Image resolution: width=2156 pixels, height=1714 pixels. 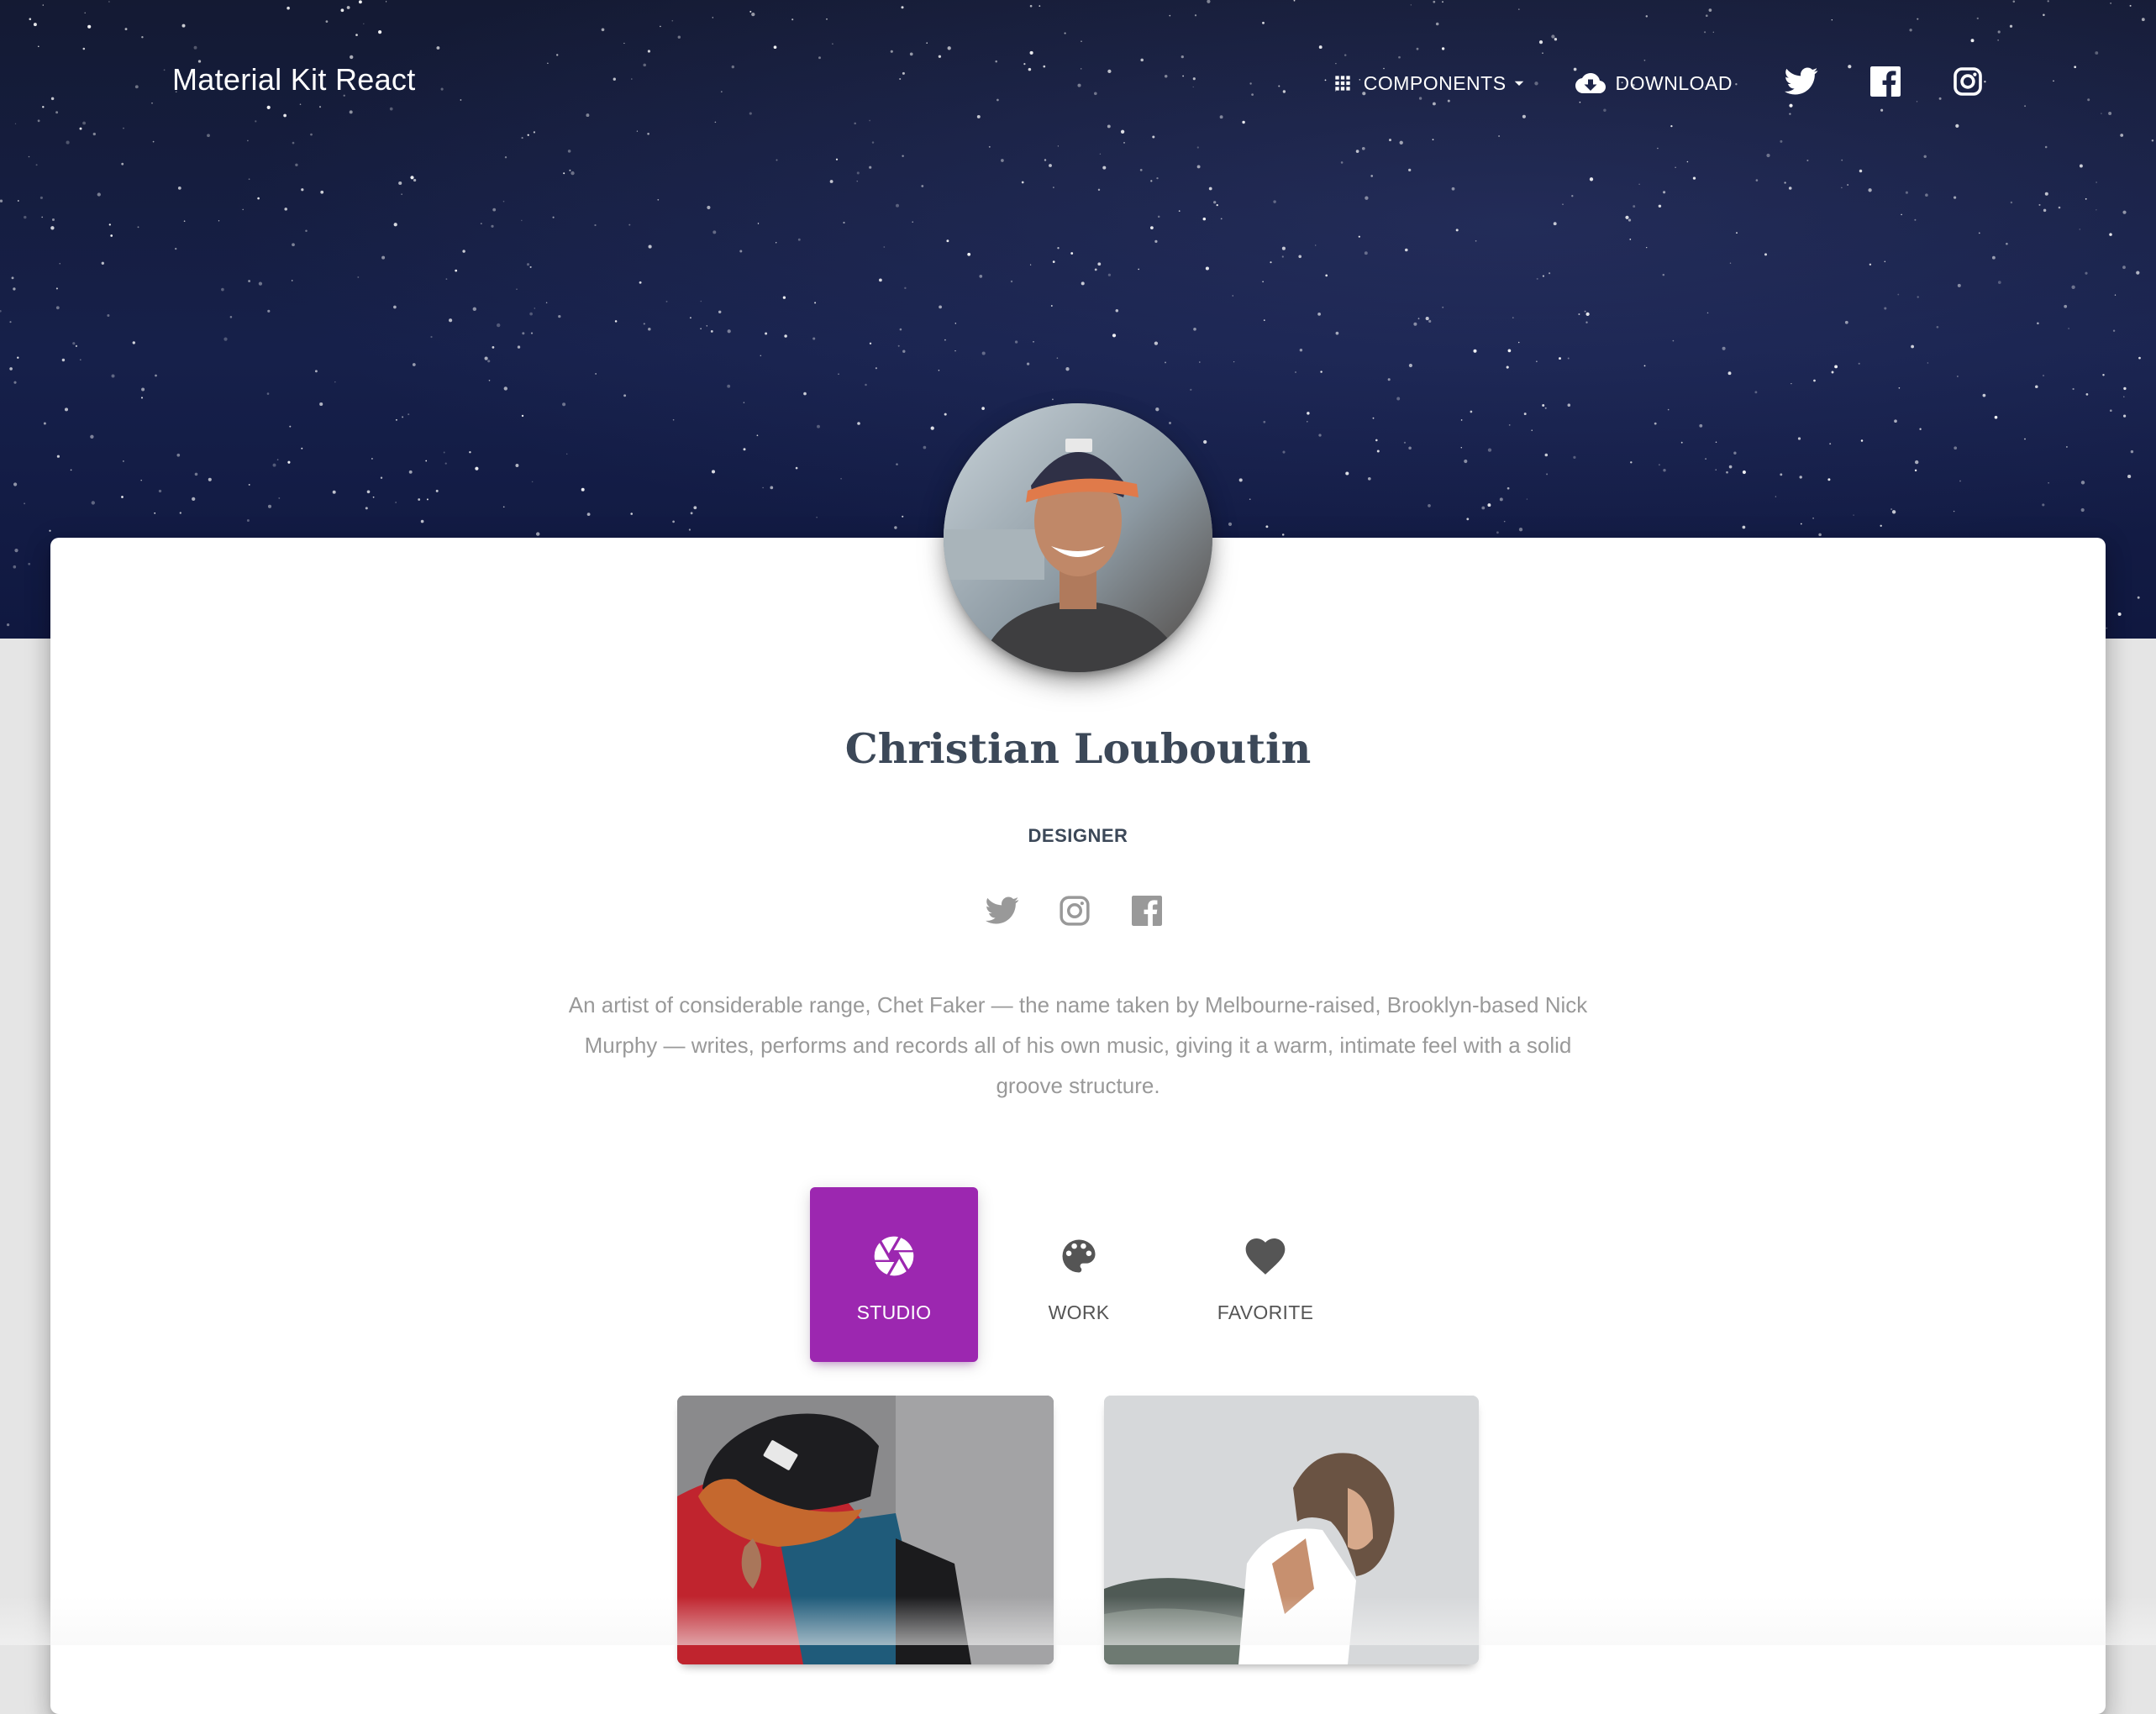 I want to click on tab-favorite: FAVORITE, so click(x=1265, y=1274).